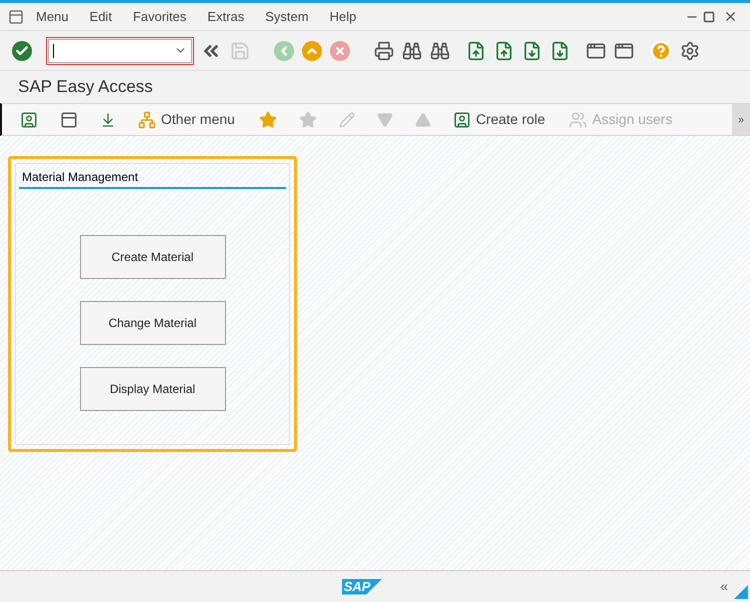 The image size is (750, 602). I want to click on material-button: Display Material, so click(153, 389).